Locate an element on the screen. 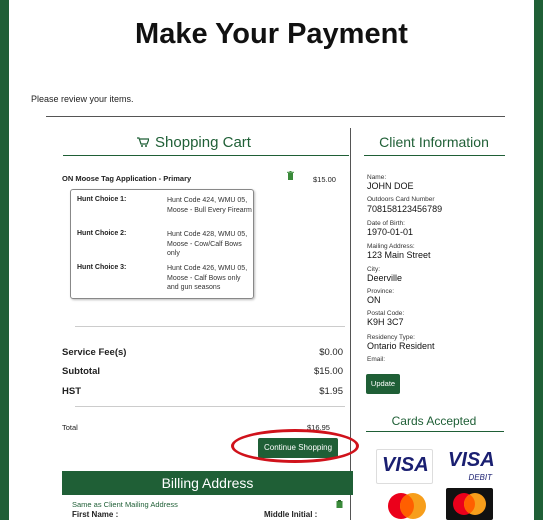 The height and width of the screenshot is (520, 543). city-label: City: is located at coordinates (373, 269).